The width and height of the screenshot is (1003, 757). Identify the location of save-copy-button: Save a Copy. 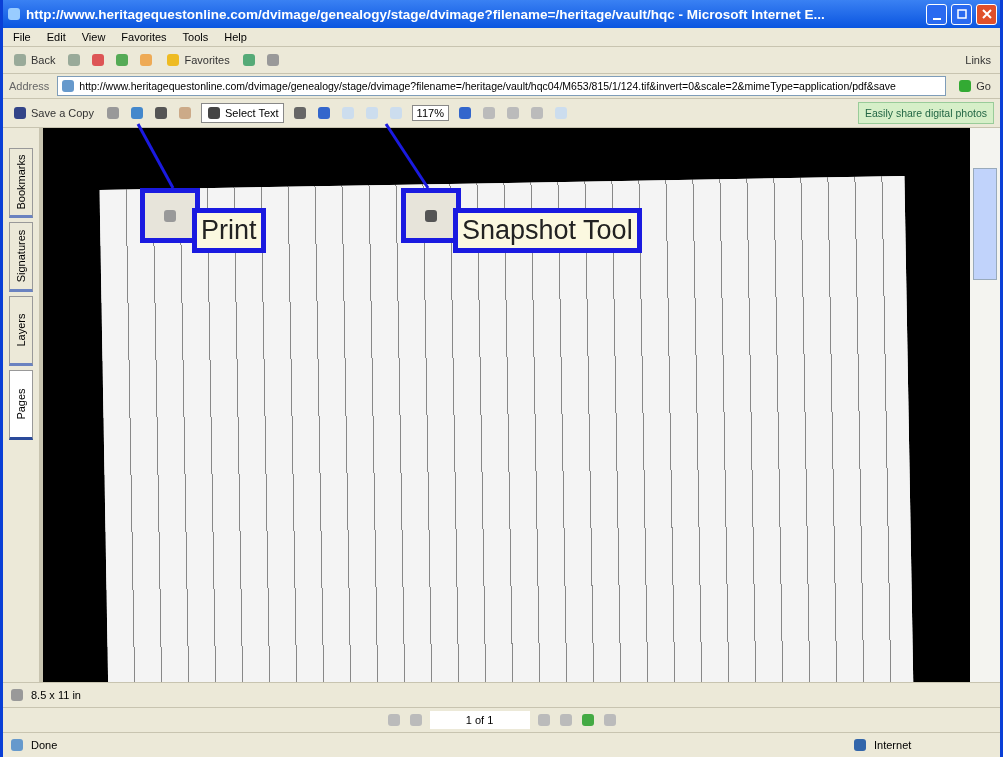
(53, 113).